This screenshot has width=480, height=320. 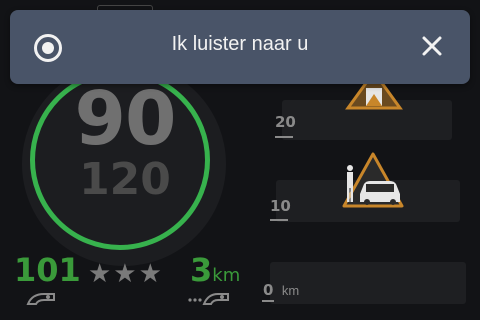 I want to click on warning-distance-1: 20, so click(x=285, y=122).